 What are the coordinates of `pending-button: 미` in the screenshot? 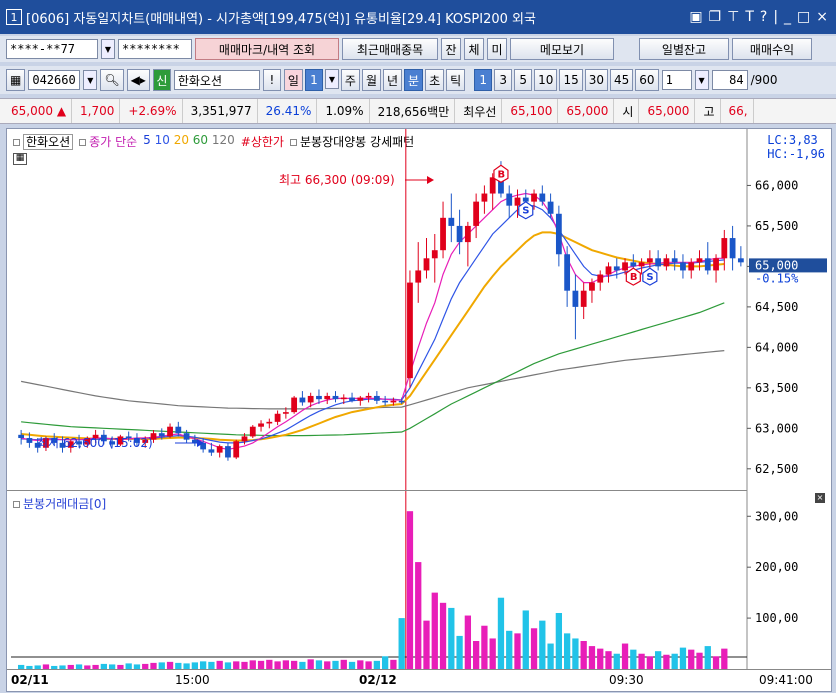 It's located at (497, 49).